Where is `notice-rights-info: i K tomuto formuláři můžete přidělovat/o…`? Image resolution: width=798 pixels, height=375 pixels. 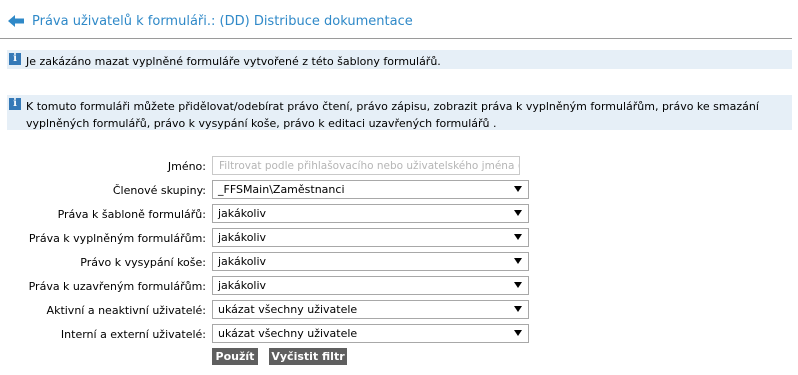
notice-rights-info: i K tomuto formuláři můžete přidělovat/o… is located at coordinates (399, 112).